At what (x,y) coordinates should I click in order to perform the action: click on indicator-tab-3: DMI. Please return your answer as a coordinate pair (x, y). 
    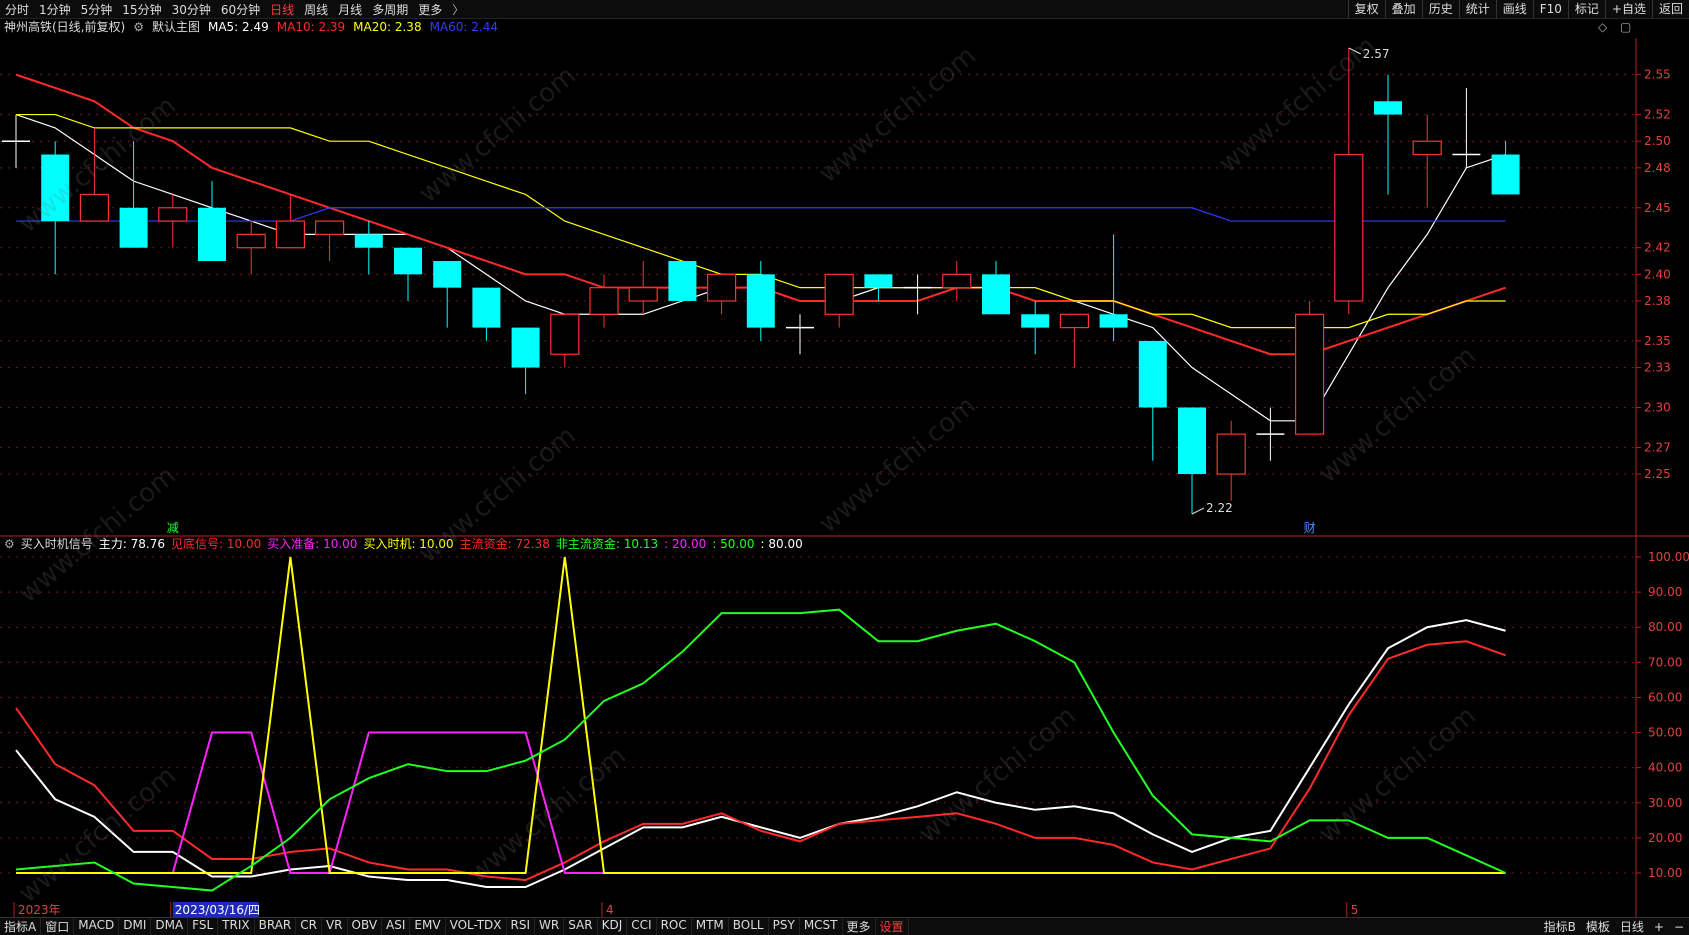
    Looking at the image, I should click on (135, 926).